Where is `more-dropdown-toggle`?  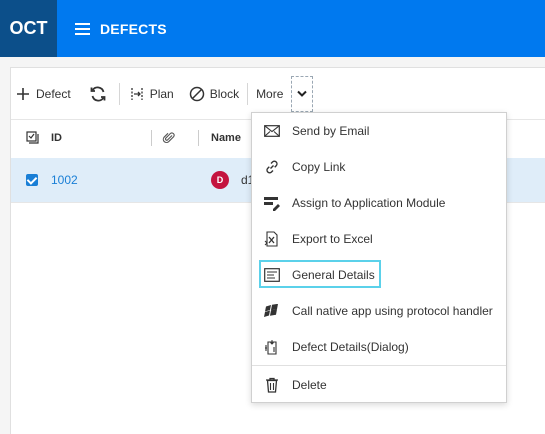
more-dropdown-toggle is located at coordinates (302, 94).